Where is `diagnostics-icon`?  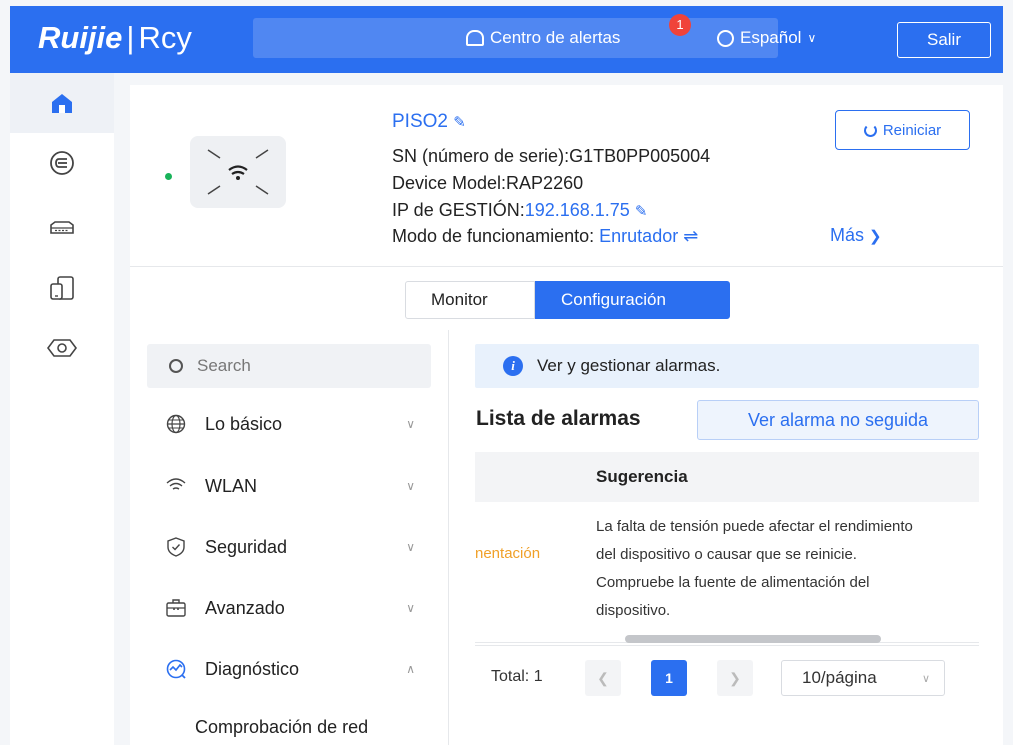 diagnostics-icon is located at coordinates (176, 669).